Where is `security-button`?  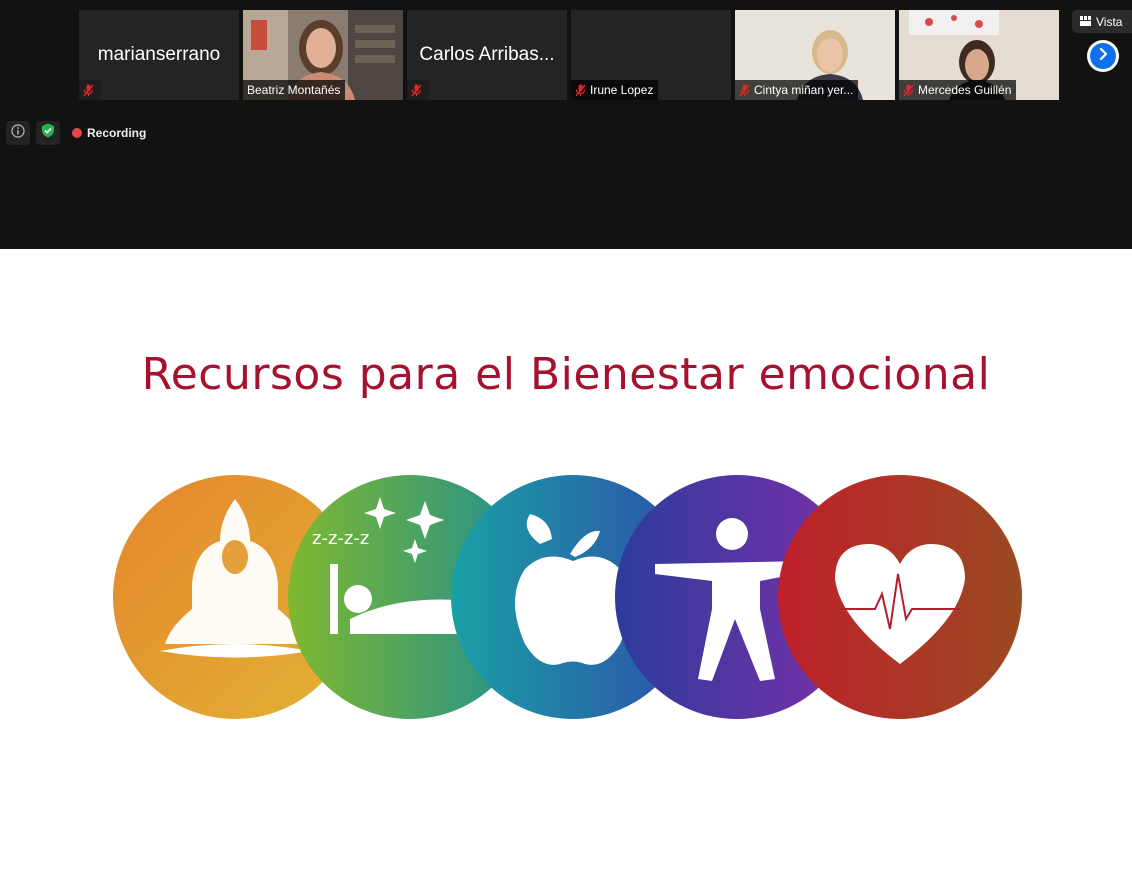 security-button is located at coordinates (48, 133).